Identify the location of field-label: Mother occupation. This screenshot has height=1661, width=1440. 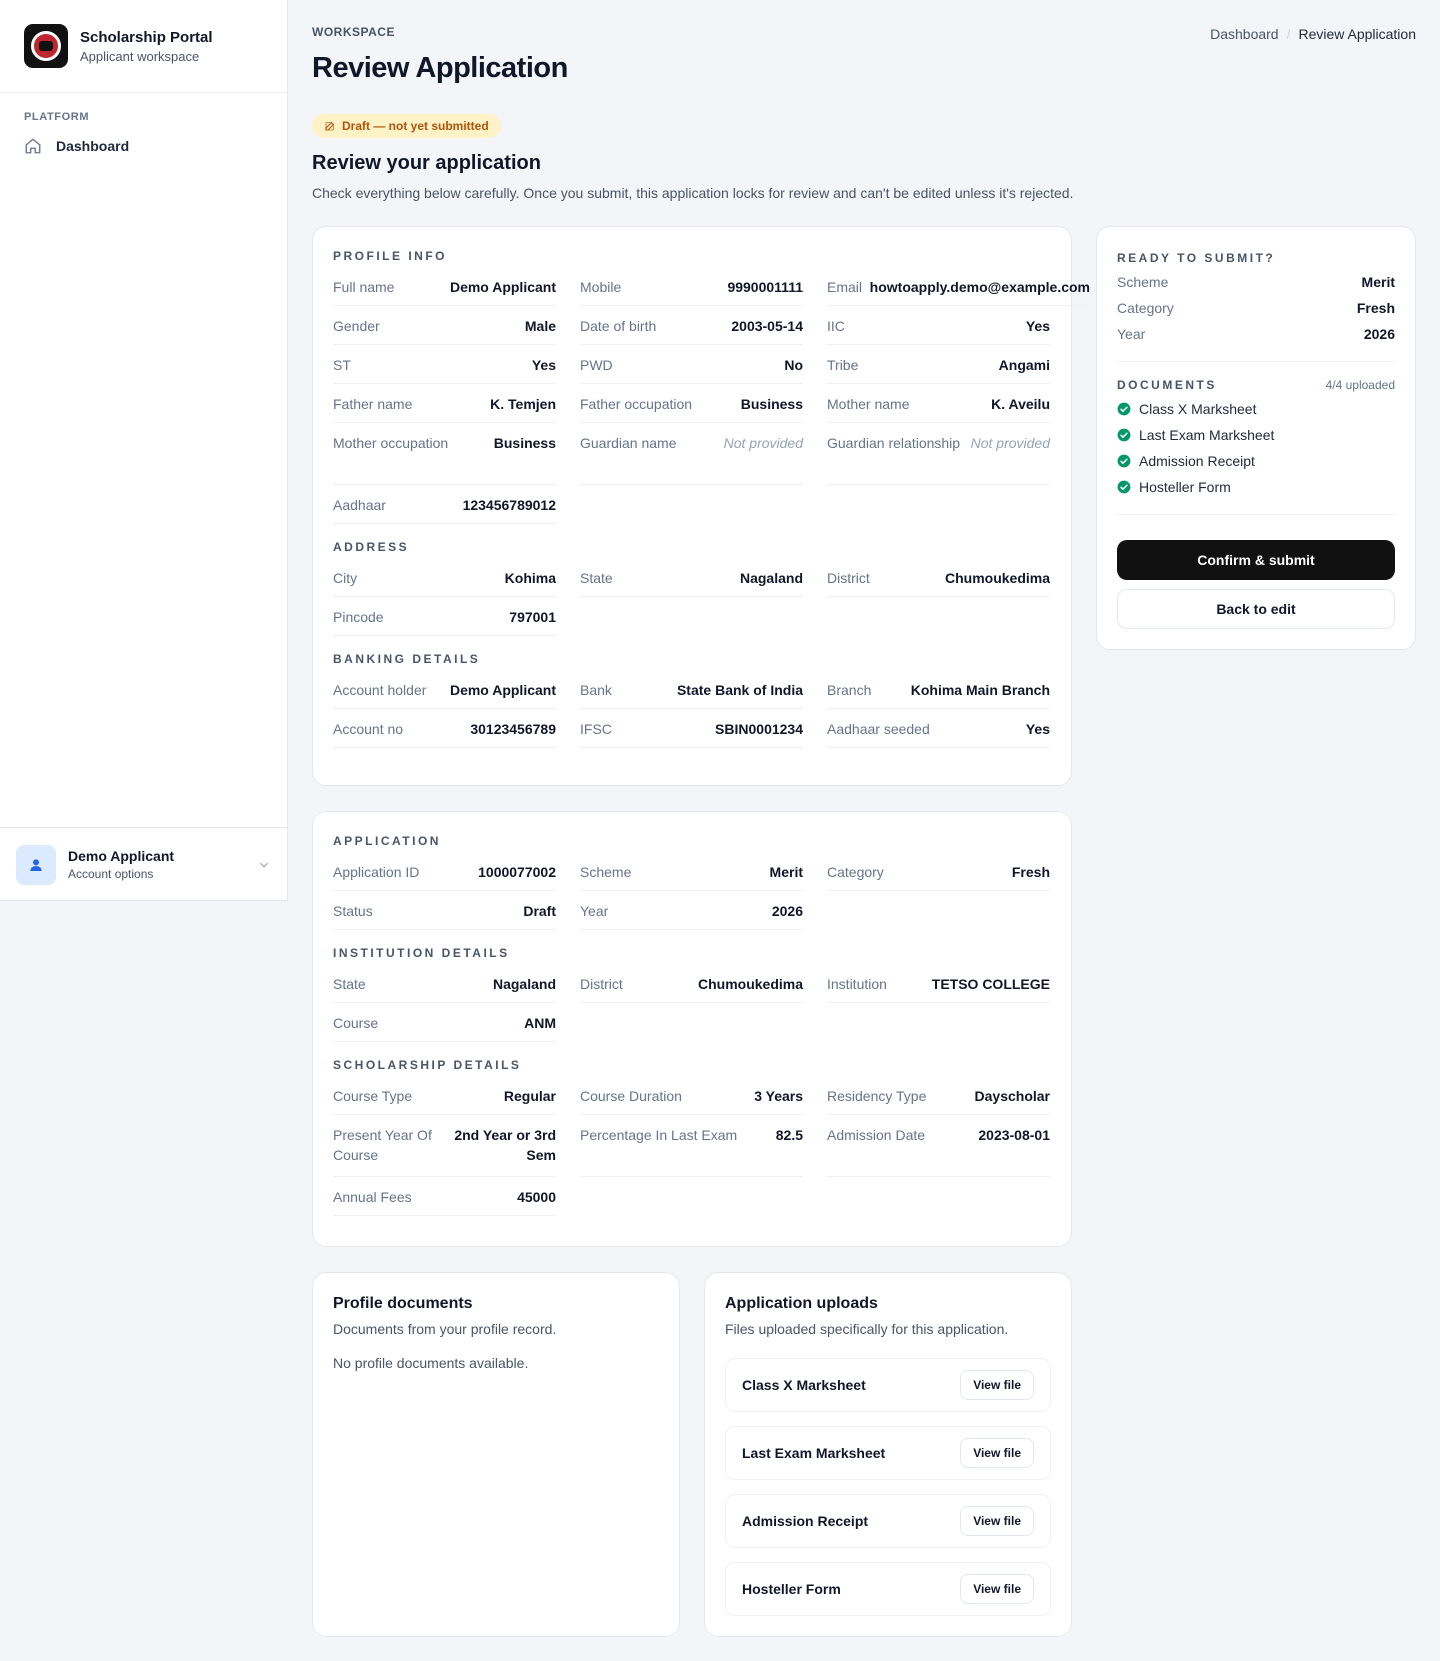
(391, 443).